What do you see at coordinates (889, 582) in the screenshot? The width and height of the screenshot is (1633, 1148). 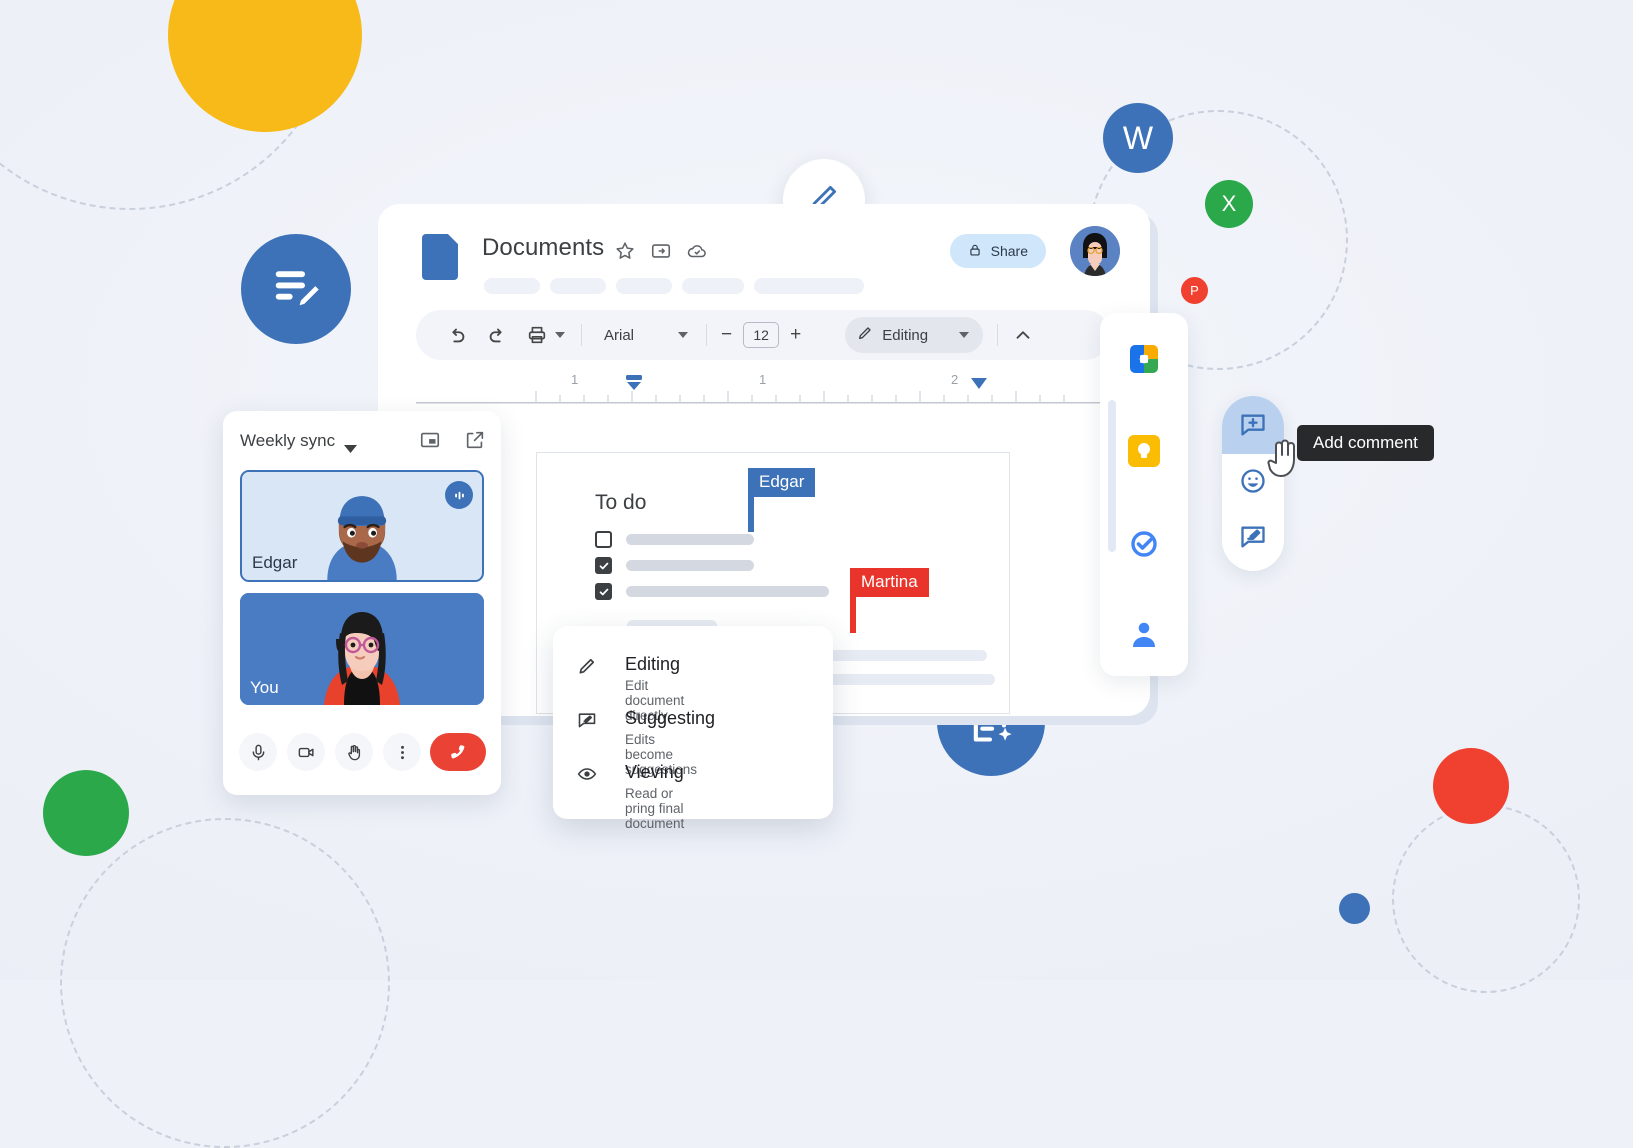 I see `collaborator-name: Martina` at bounding box center [889, 582].